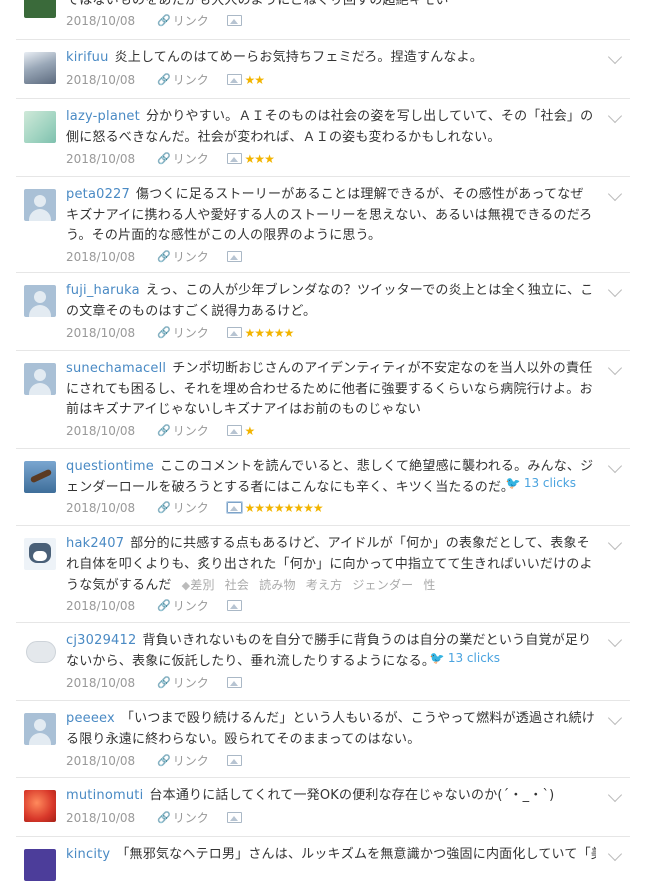 The height and width of the screenshot is (881, 669). Describe the element at coordinates (304, 585) in the screenshot. I see `tag-list: ◆差別 社会 読み物 考え方 ジェンダー 性` at that location.